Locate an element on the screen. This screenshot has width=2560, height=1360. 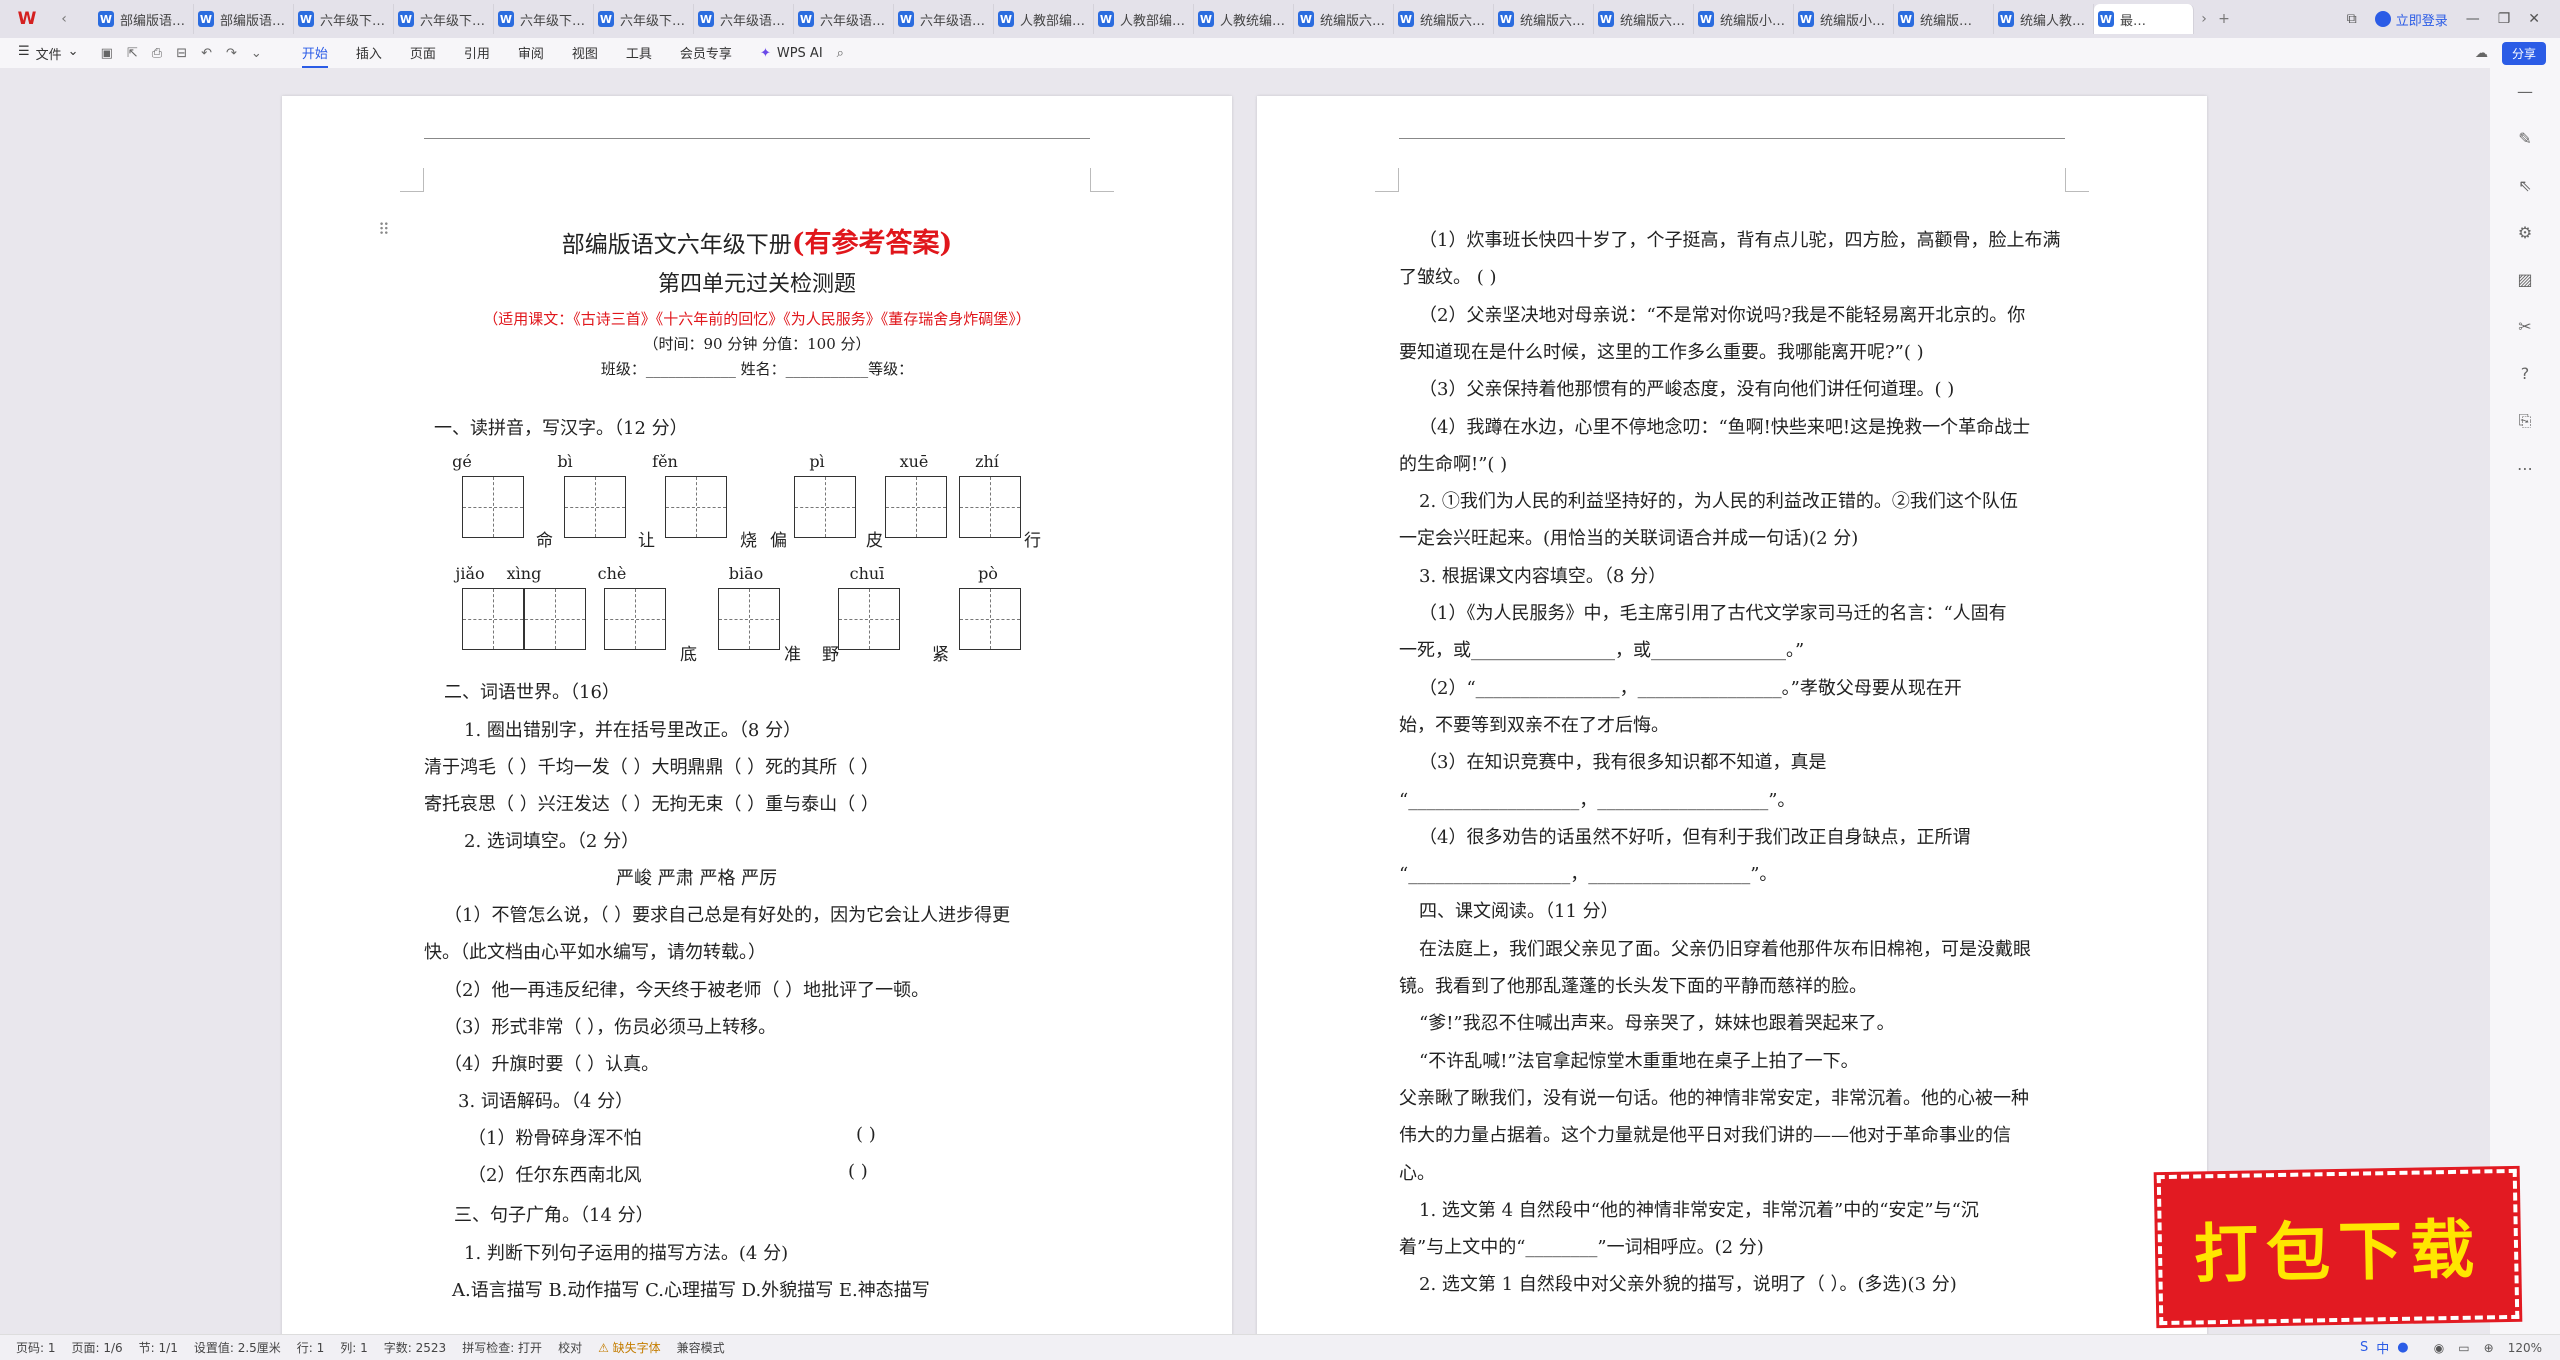
cloud-icon: ☁ is located at coordinates (2481, 53).